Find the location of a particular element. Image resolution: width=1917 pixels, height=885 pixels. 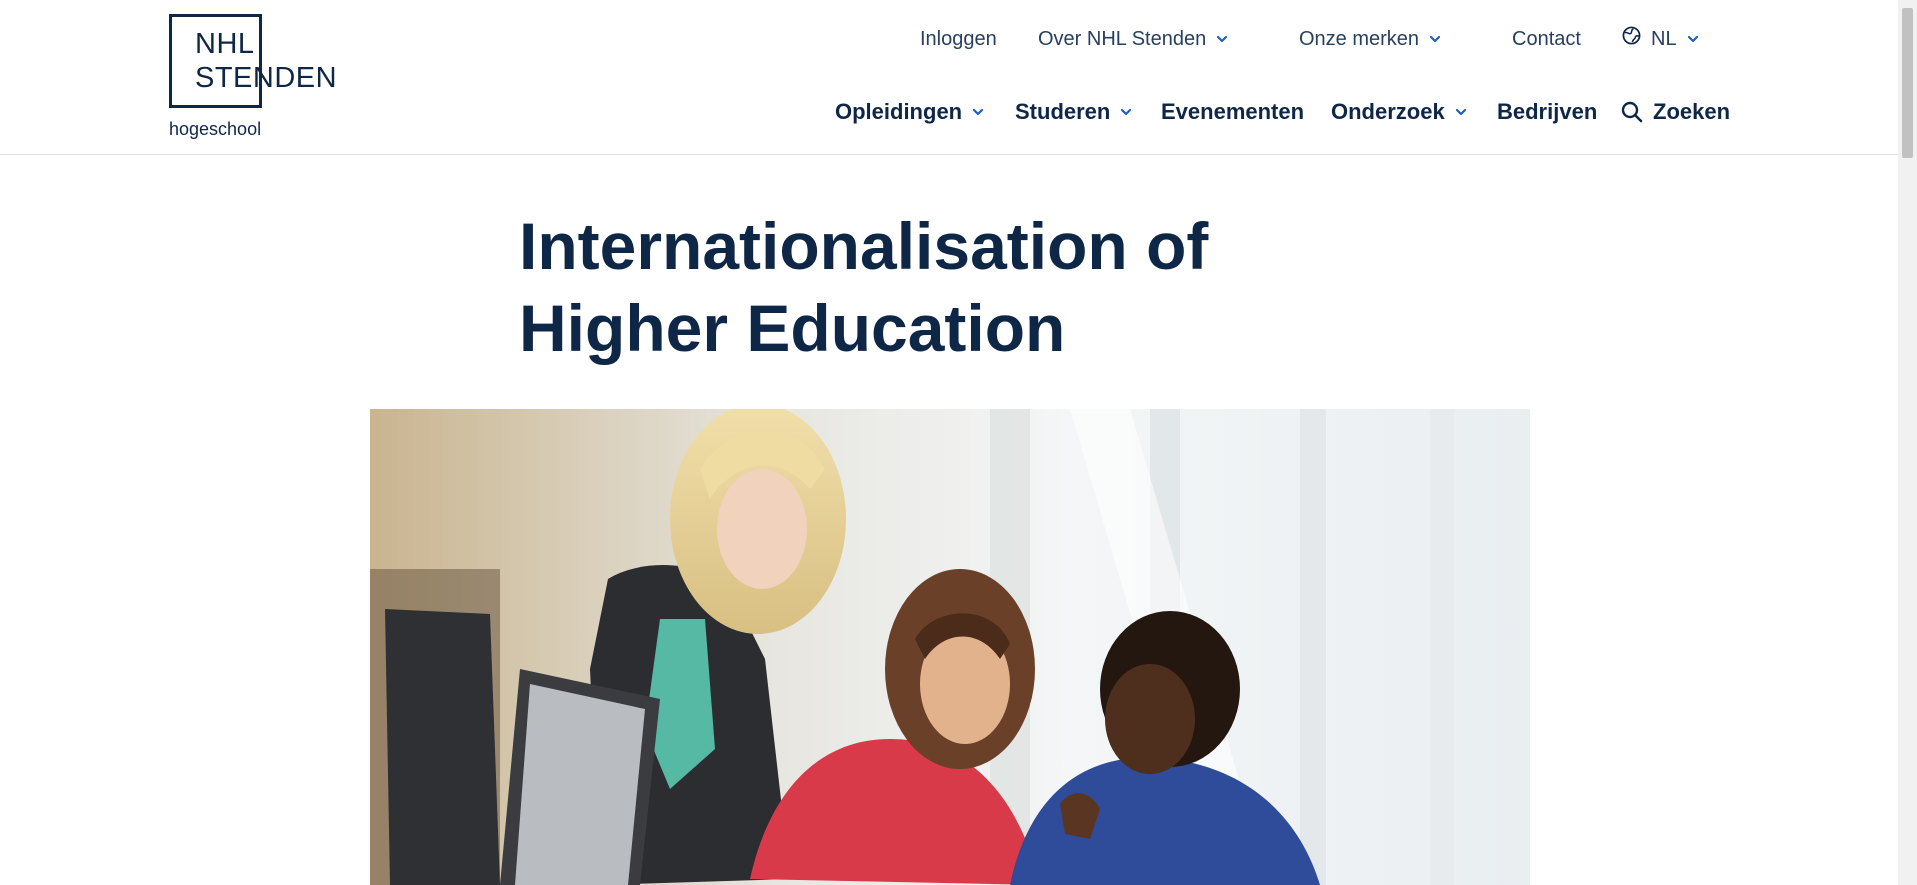

main-nav-studeren: Studeren is located at coordinates (1073, 112).